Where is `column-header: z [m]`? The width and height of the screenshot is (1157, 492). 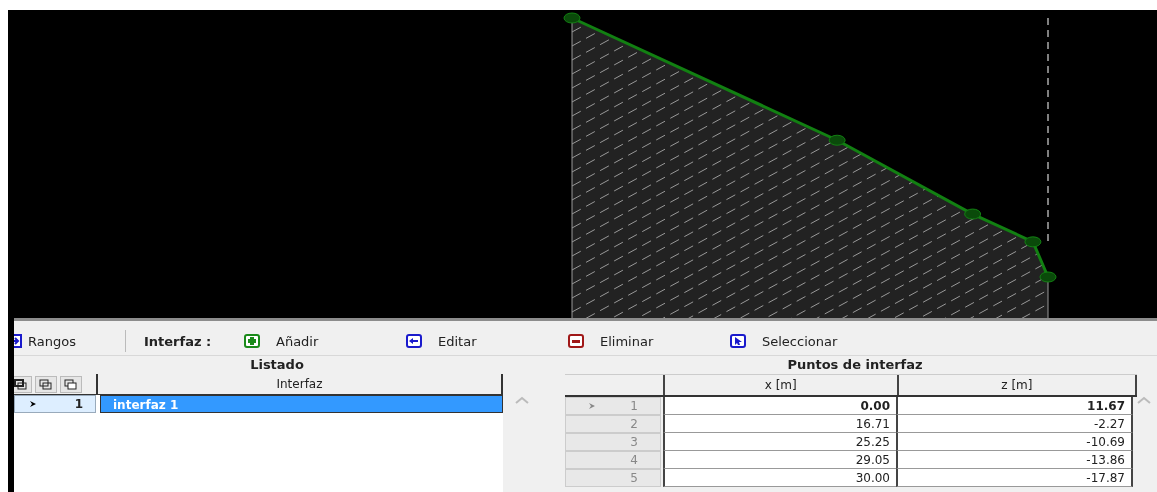
column-header: z [m] is located at coordinates (1016, 385).